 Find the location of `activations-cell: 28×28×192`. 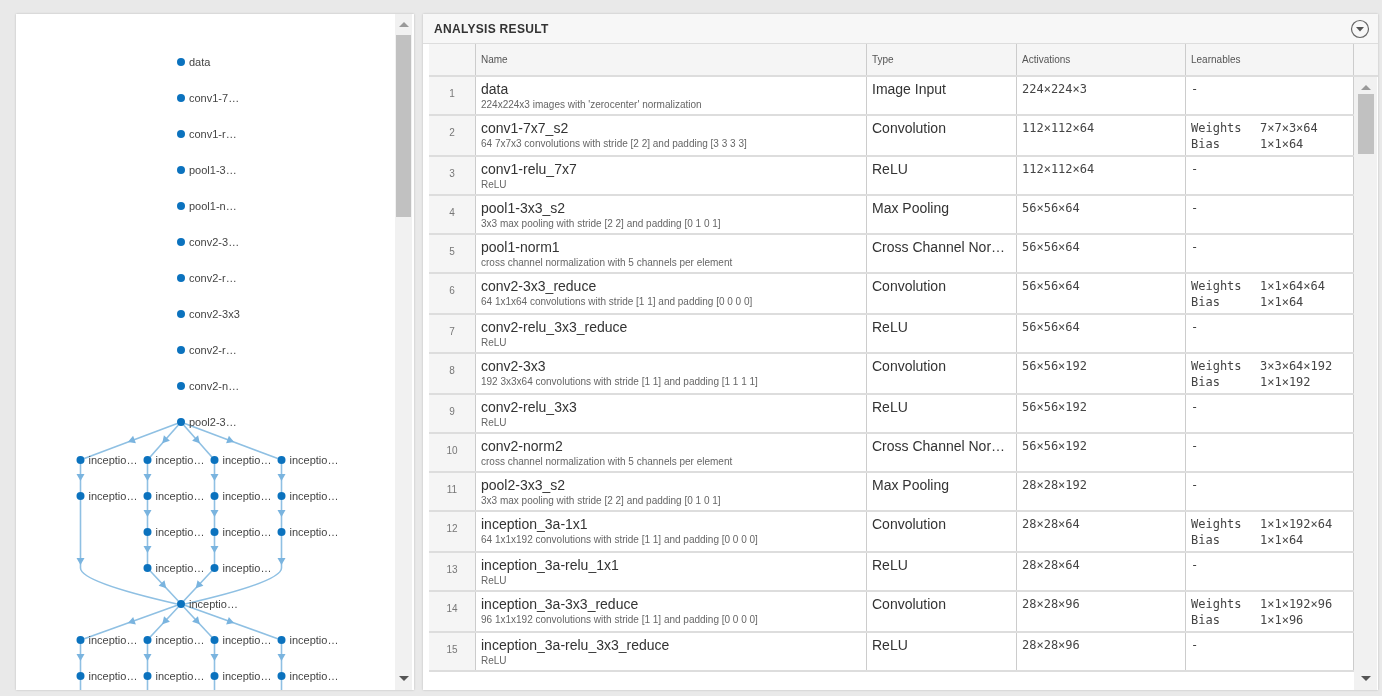

activations-cell: 28×28×192 is located at coordinates (1101, 491).